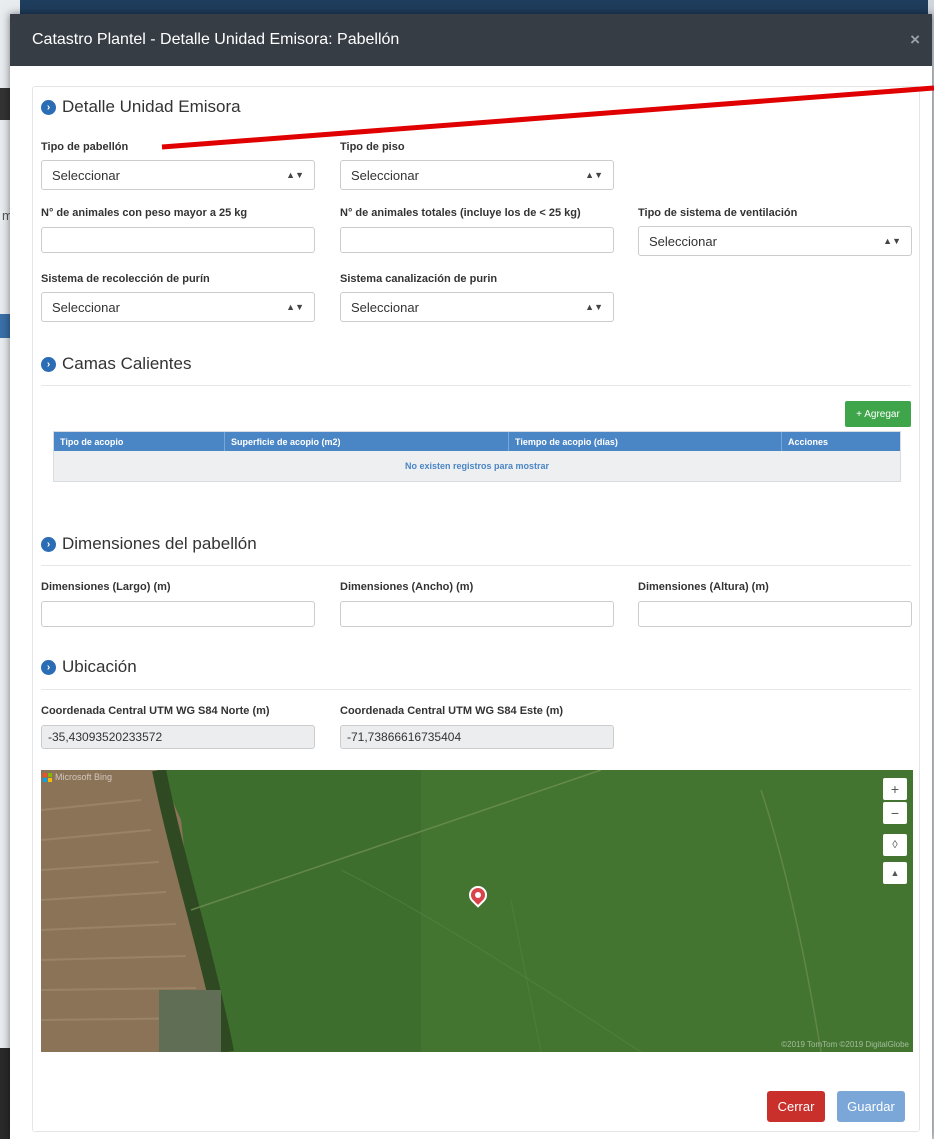 This screenshot has width=934, height=1139. I want to click on este-input, so click(477, 737).